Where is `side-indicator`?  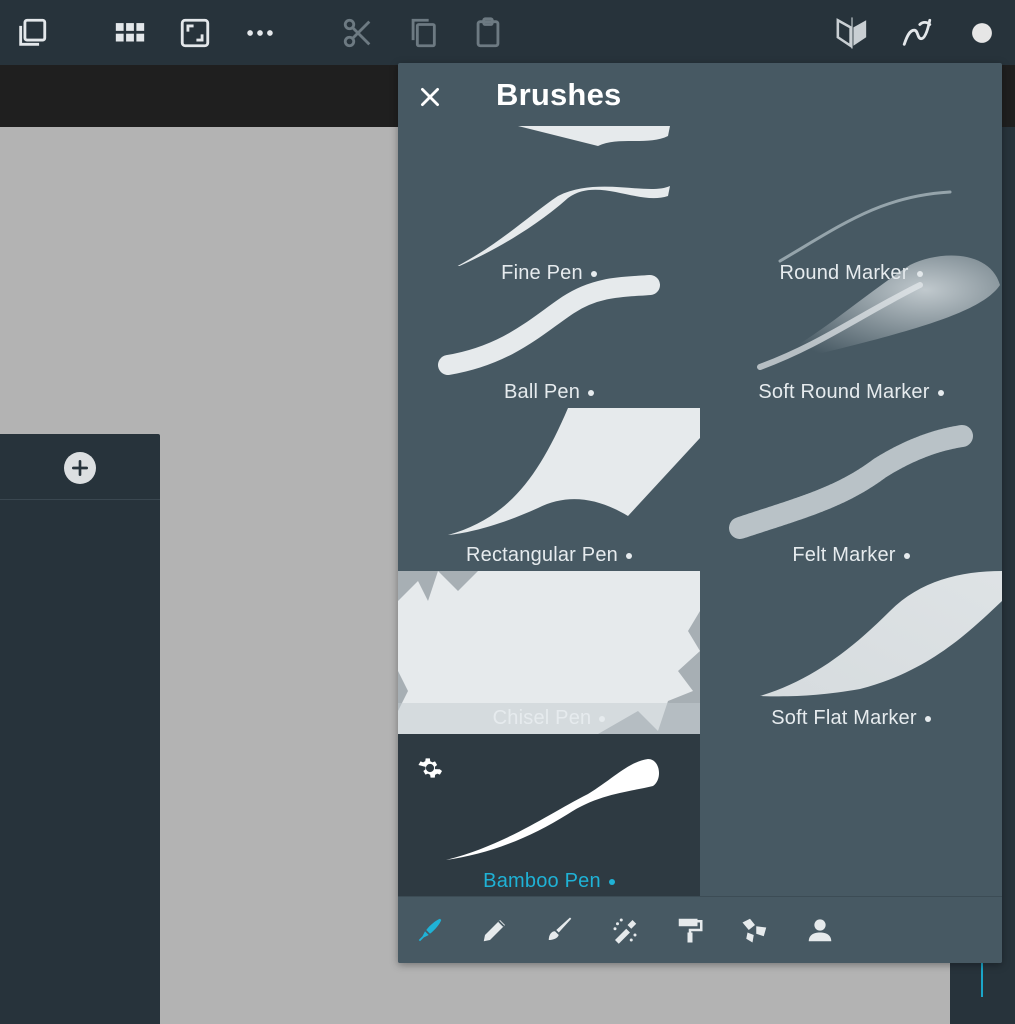
side-indicator is located at coordinates (982, 980).